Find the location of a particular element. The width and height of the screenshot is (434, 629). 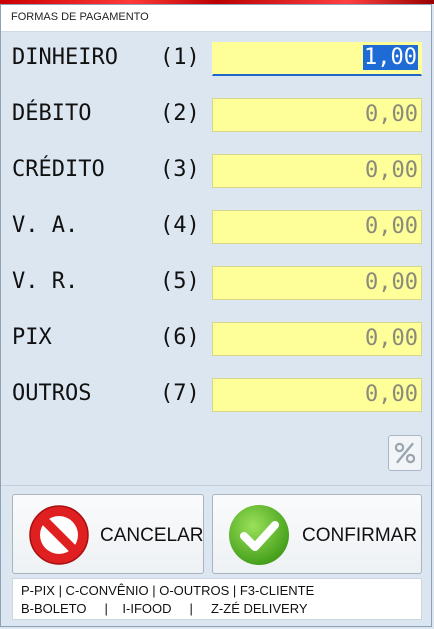

amount-value-outros: 0,00 is located at coordinates (391, 394).